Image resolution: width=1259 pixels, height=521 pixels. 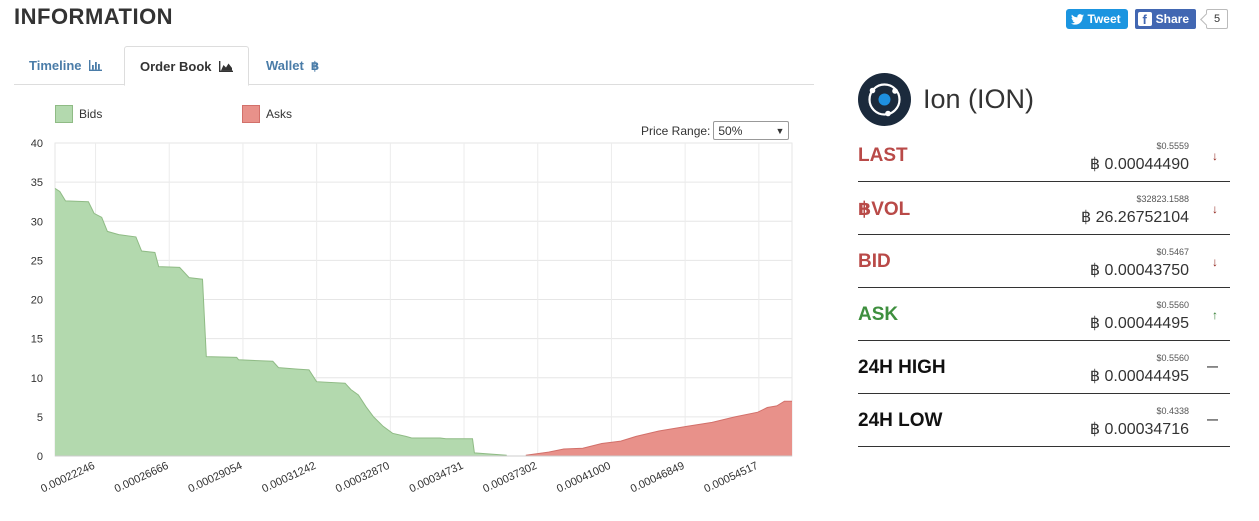 I want to click on stat-row: 24H HIGH $0.5560 ฿ 0.00044495 —, so click(x=1044, y=367).